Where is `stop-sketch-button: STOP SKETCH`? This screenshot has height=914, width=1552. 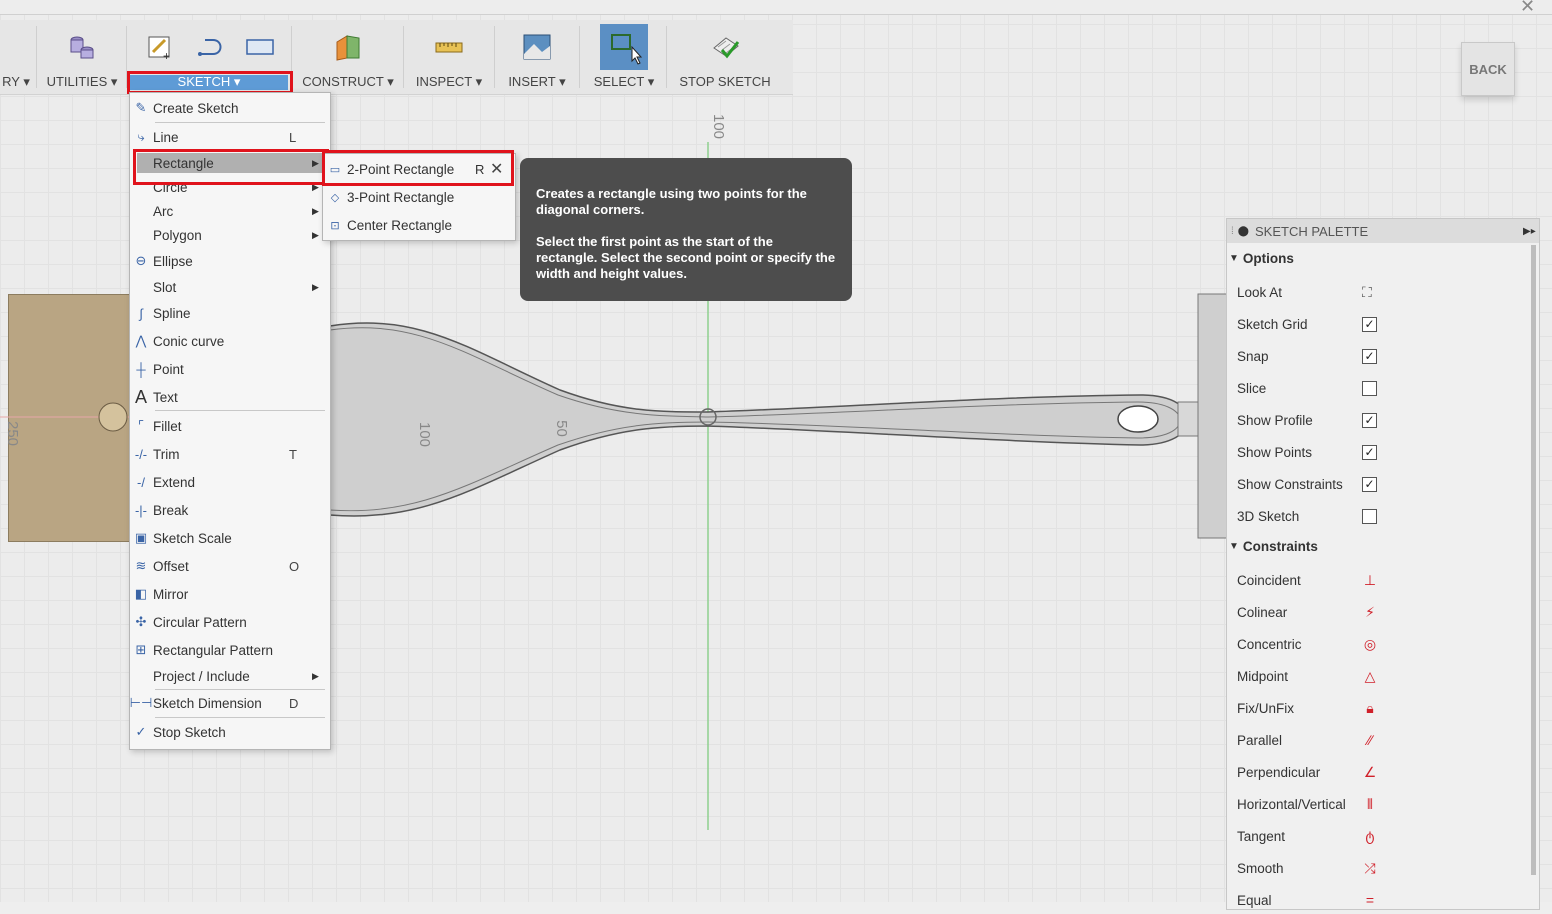 stop-sketch-button: STOP SKETCH is located at coordinates (725, 57).